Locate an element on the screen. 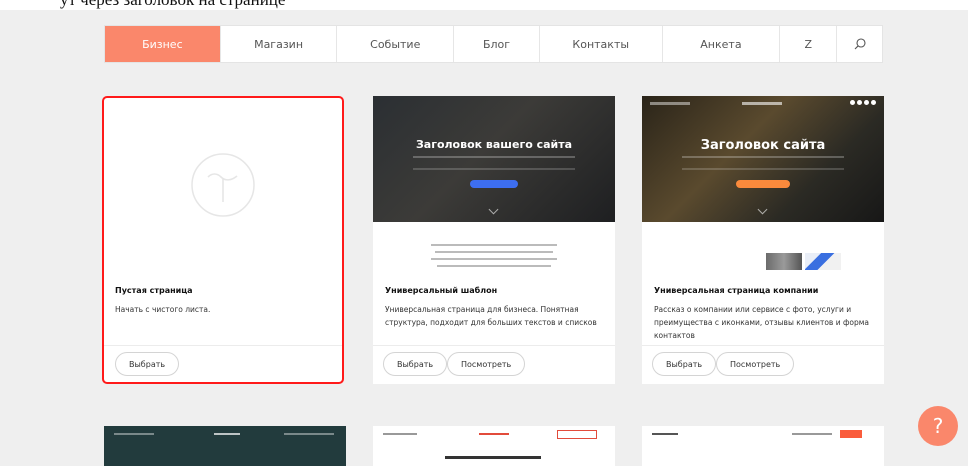 The height and width of the screenshot is (466, 968). tab-form: Анкета is located at coordinates (722, 44).